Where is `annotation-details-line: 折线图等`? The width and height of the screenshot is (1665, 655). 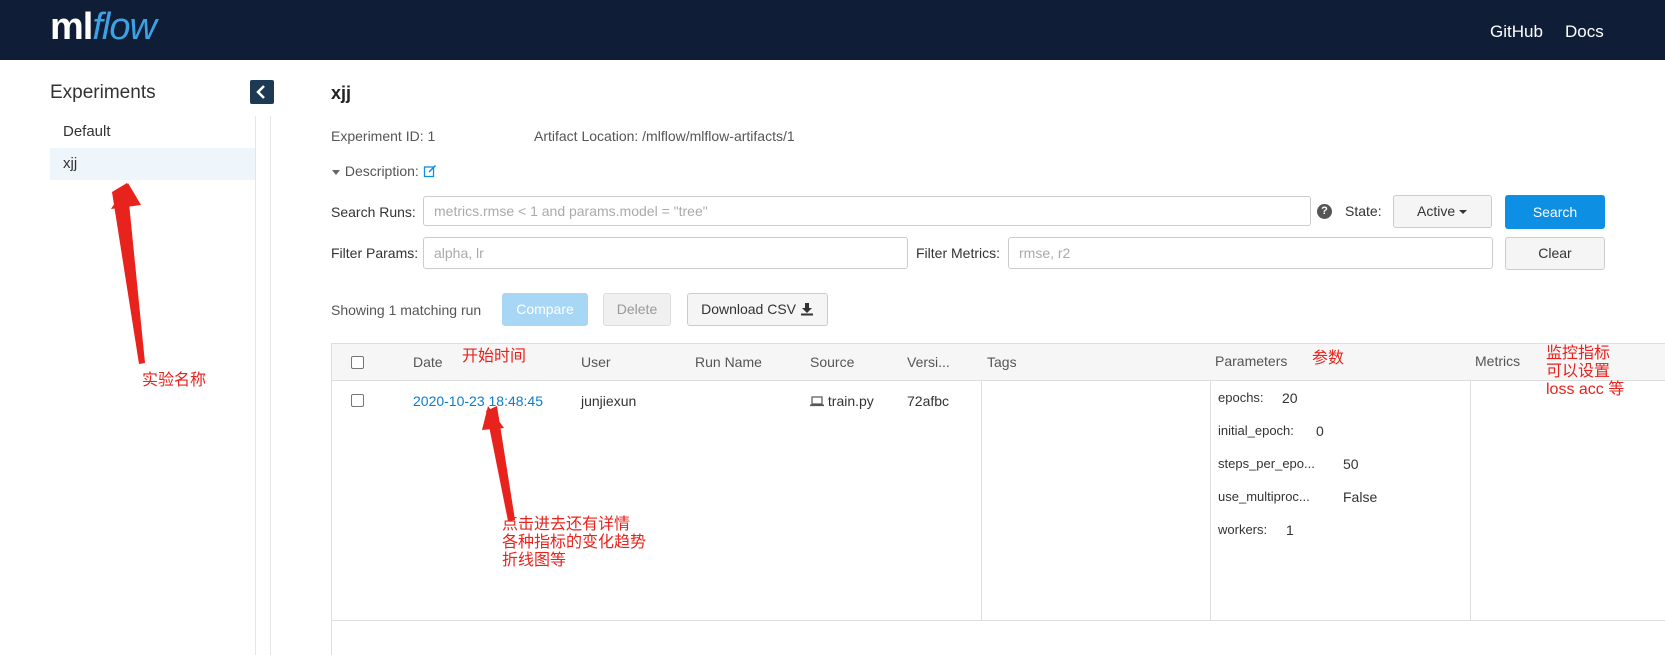 annotation-details-line: 折线图等 is located at coordinates (534, 560).